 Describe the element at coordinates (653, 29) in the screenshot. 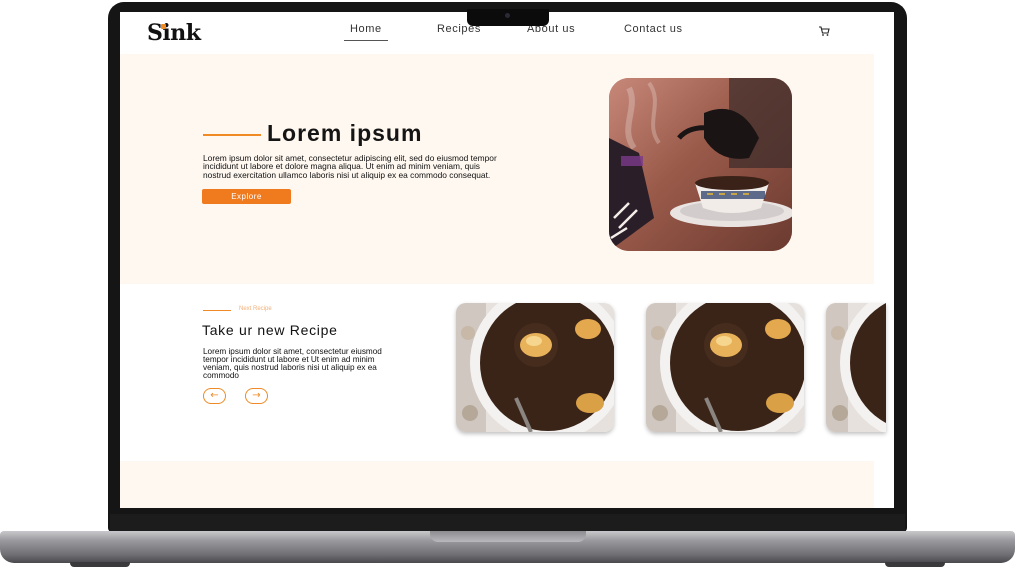

I see `nav-link-contact-us: Contact us` at that location.